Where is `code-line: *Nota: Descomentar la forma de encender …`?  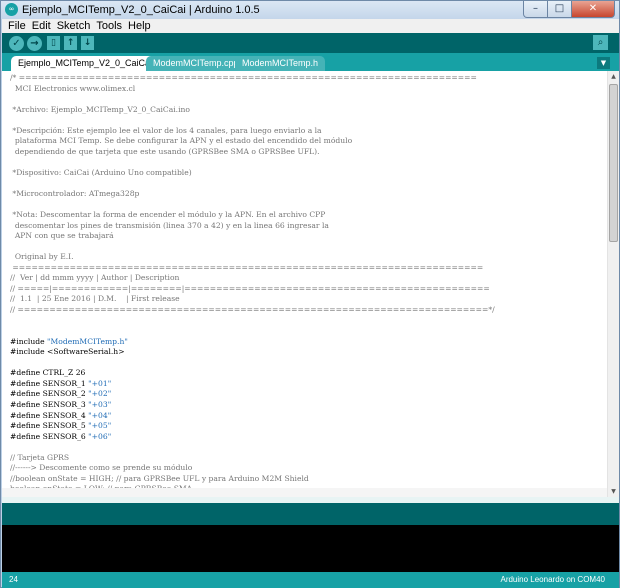
code-line: *Nota: Descomentar la forma de encender … is located at coordinates (306, 215).